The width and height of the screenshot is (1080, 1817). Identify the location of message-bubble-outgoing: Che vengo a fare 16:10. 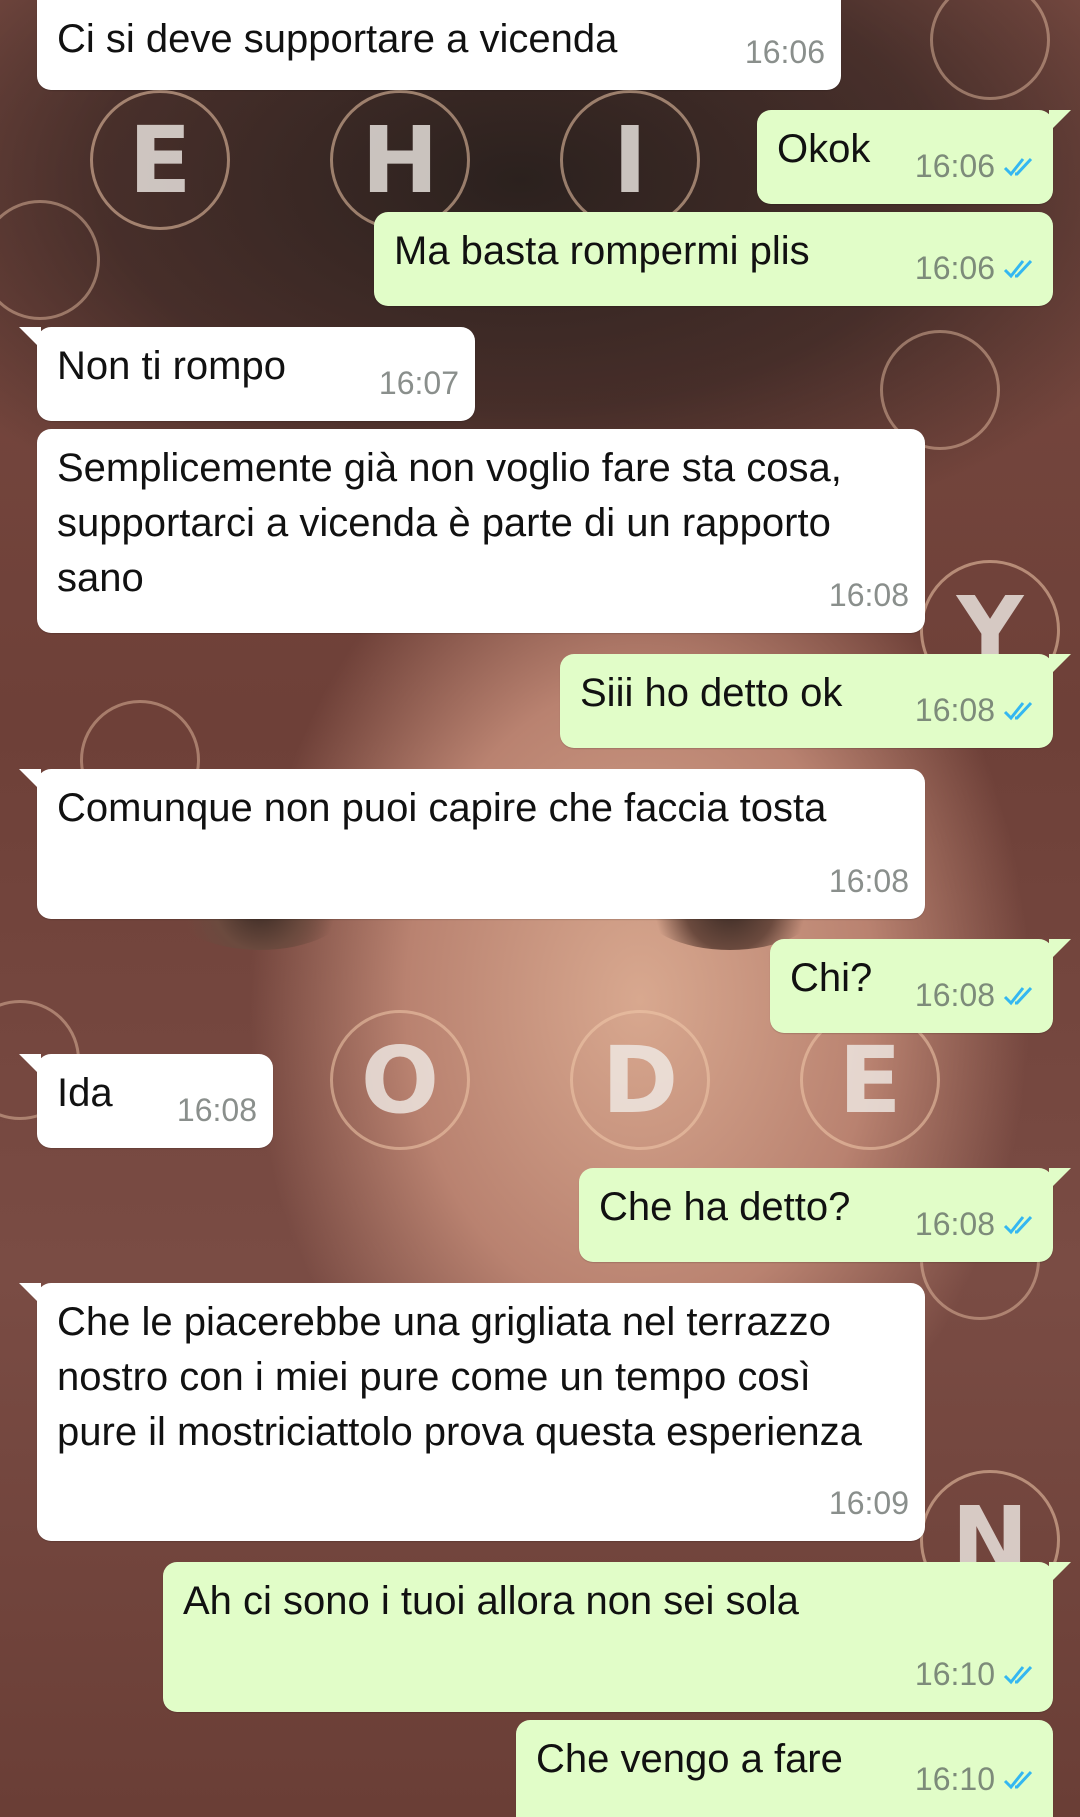
(784, 1768).